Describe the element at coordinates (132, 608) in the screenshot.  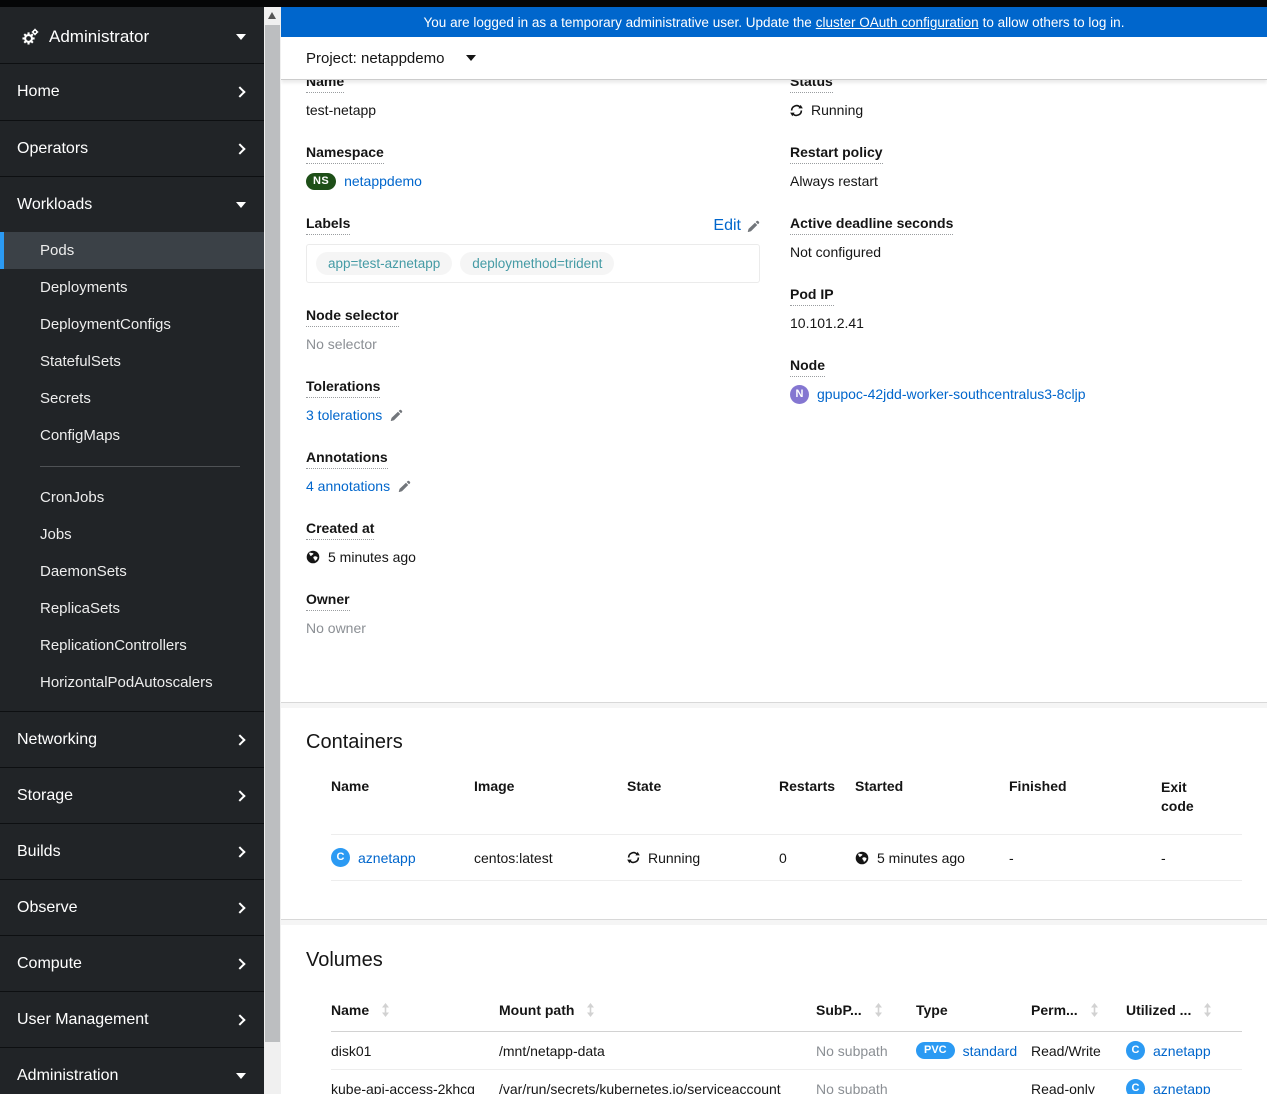
I see `sidebar-item-replicasets: ReplicaSets` at that location.